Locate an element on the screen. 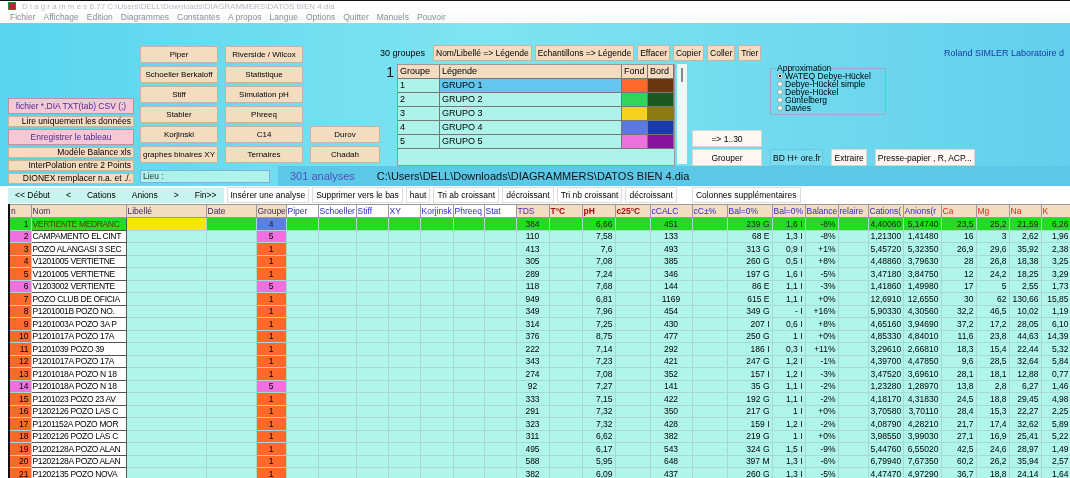 The width and height of the screenshot is (1070, 478). diagram-button: Durov is located at coordinates (345, 134).